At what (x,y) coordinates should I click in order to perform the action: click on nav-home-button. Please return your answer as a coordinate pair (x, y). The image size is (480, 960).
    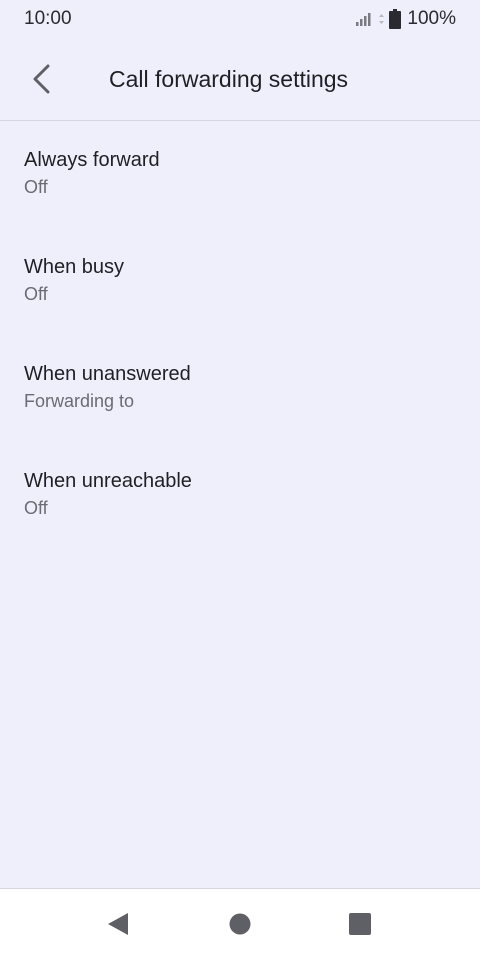
    Looking at the image, I should click on (240, 924).